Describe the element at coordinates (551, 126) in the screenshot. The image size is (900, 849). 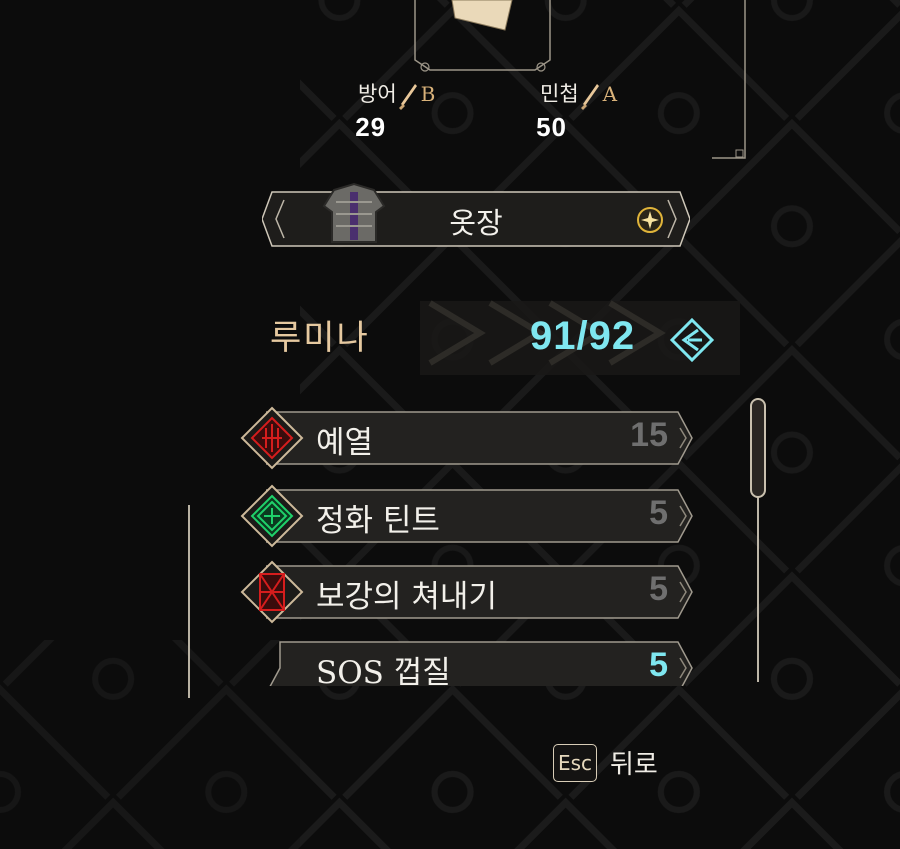
I see `stat-agility-value: 50` at that location.